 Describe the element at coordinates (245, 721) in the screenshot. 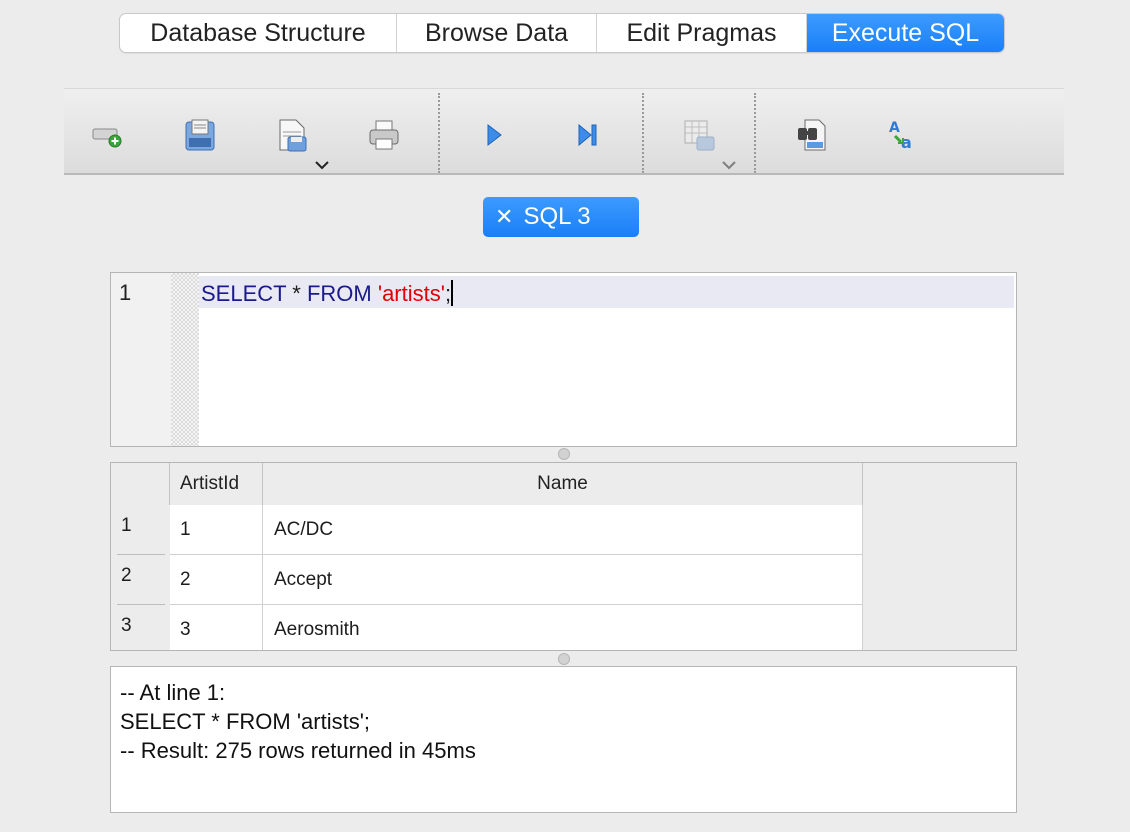

I see `message-line: SELECT * FROM 'artists';` at that location.